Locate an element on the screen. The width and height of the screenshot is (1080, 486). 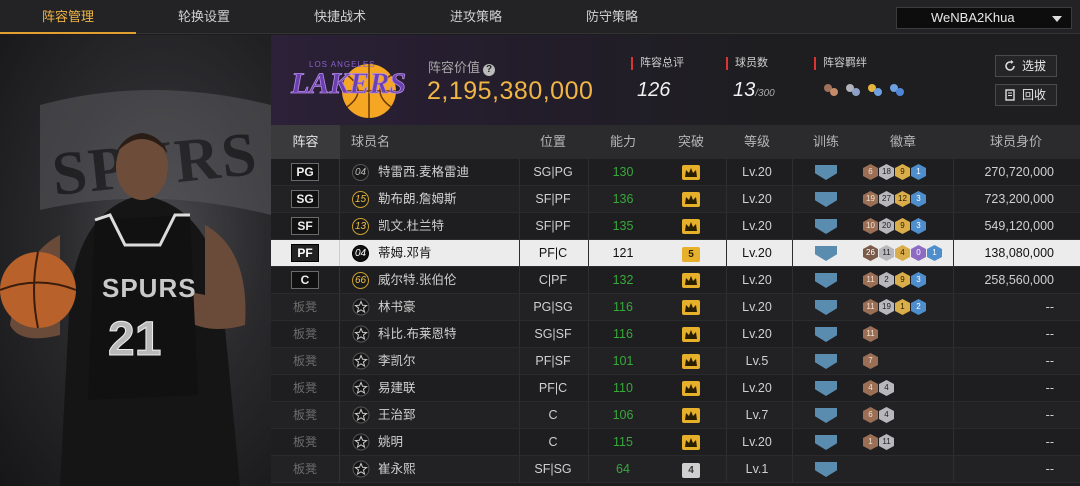
table-row: PF 04 蒂姆.邓肯 PF|C 121 5 Lv.20 26 11 4 0 1 138,080,000 is located at coordinates (675, 253).